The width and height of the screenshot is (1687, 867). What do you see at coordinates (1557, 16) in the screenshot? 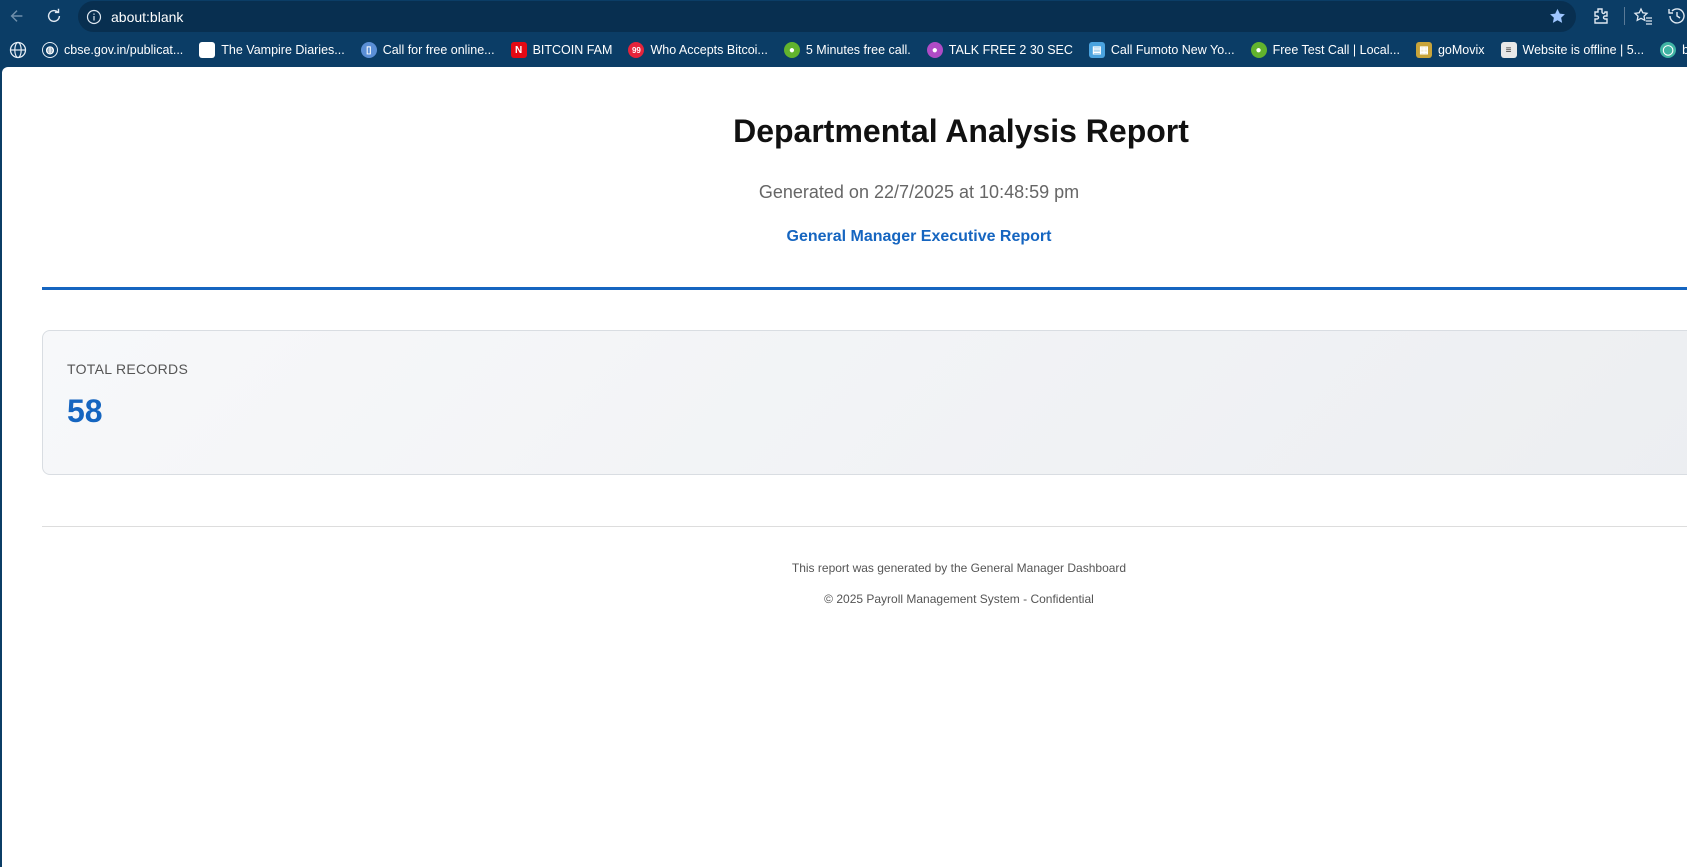
I see `favorite-star-icon` at bounding box center [1557, 16].